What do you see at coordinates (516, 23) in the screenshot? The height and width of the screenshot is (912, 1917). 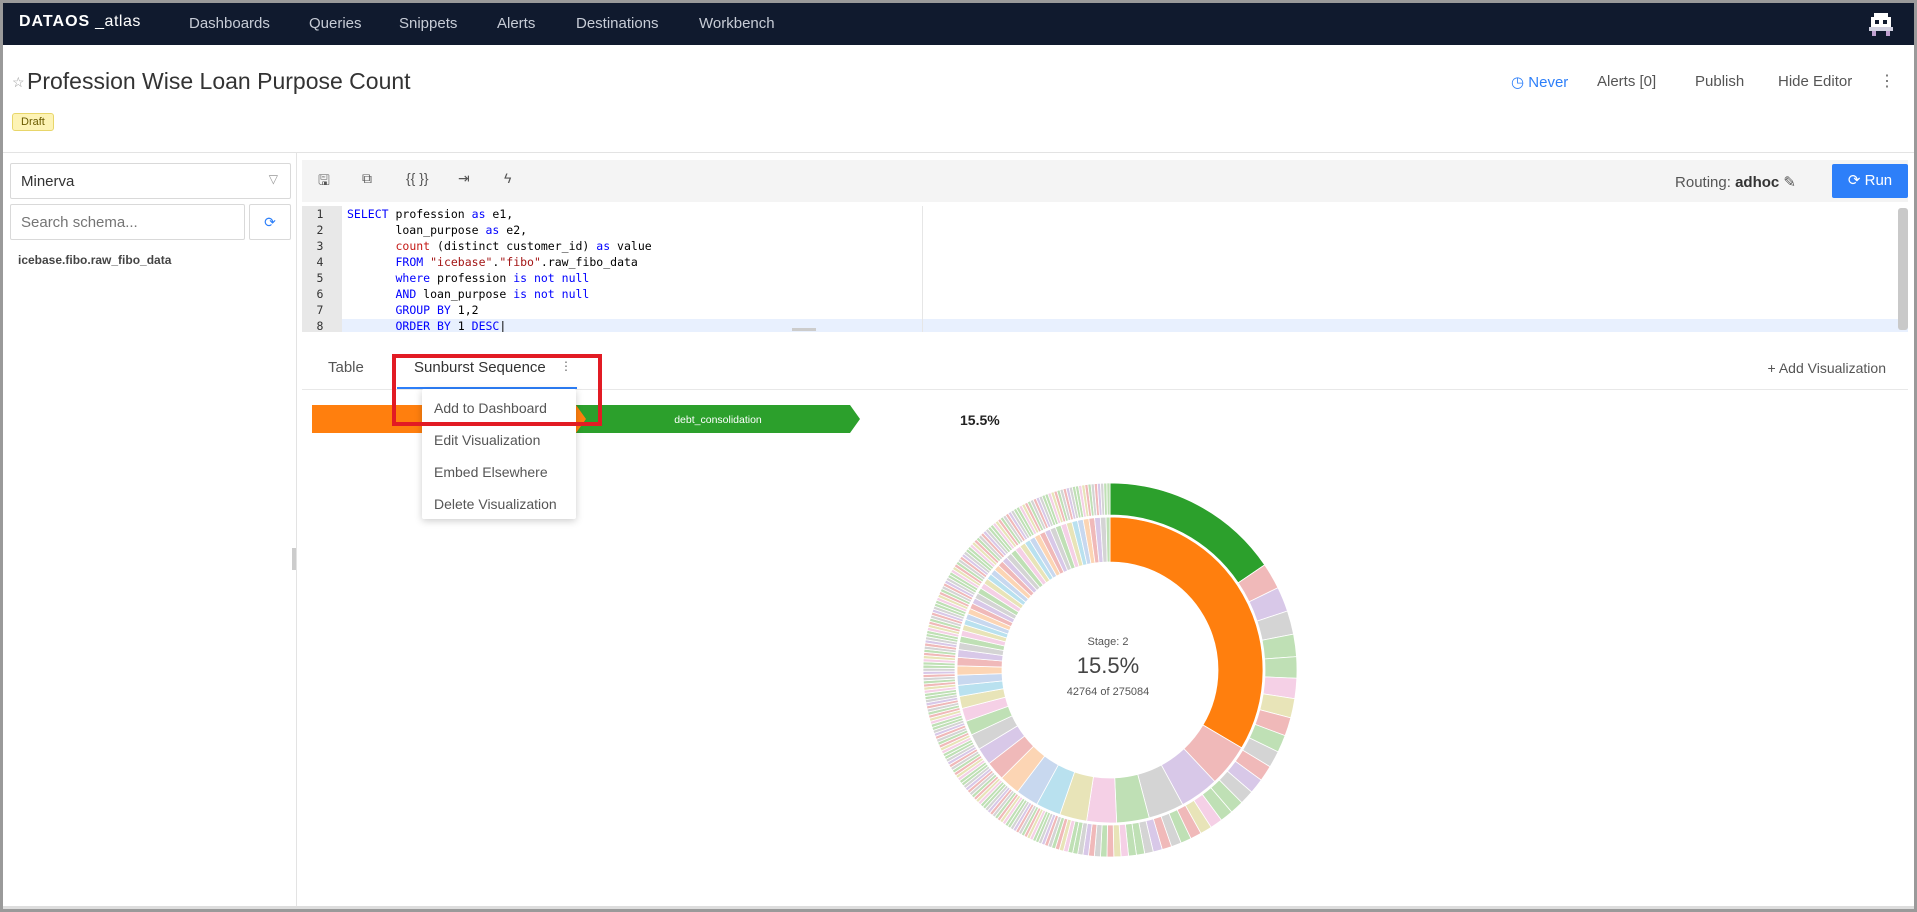 I see `nav-alerts: Alerts` at bounding box center [516, 23].